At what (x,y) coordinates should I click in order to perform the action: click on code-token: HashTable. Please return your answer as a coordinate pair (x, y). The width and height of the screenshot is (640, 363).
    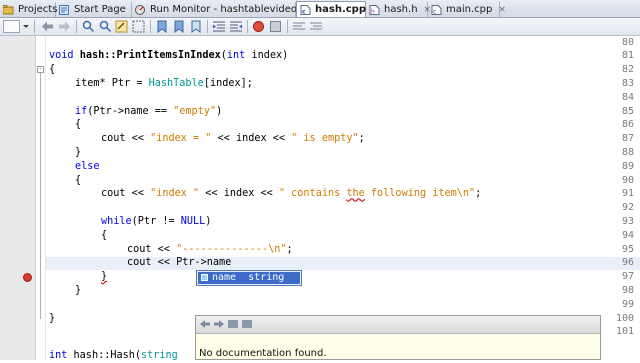
    Looking at the image, I should click on (176, 83).